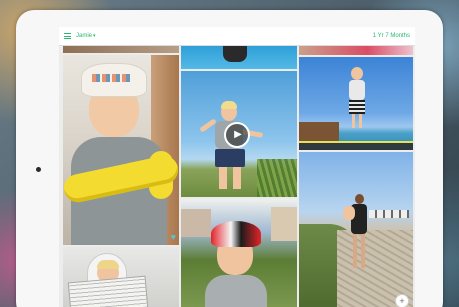 The width and height of the screenshot is (459, 307). I want to click on child-selector: Jamie▾, so click(86, 36).